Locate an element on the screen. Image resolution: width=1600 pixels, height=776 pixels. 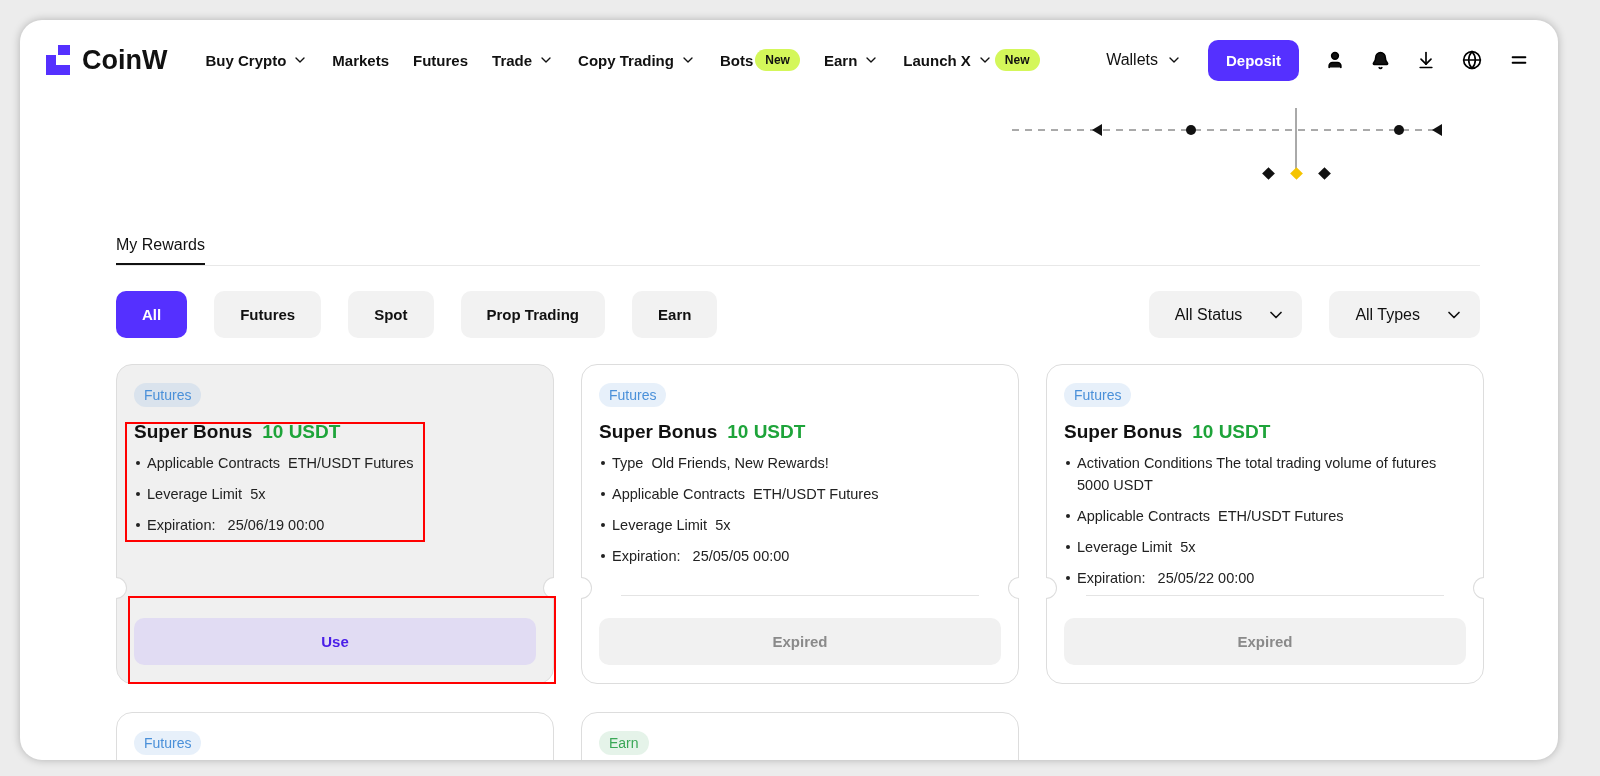
download-icon is located at coordinates (1426, 60).